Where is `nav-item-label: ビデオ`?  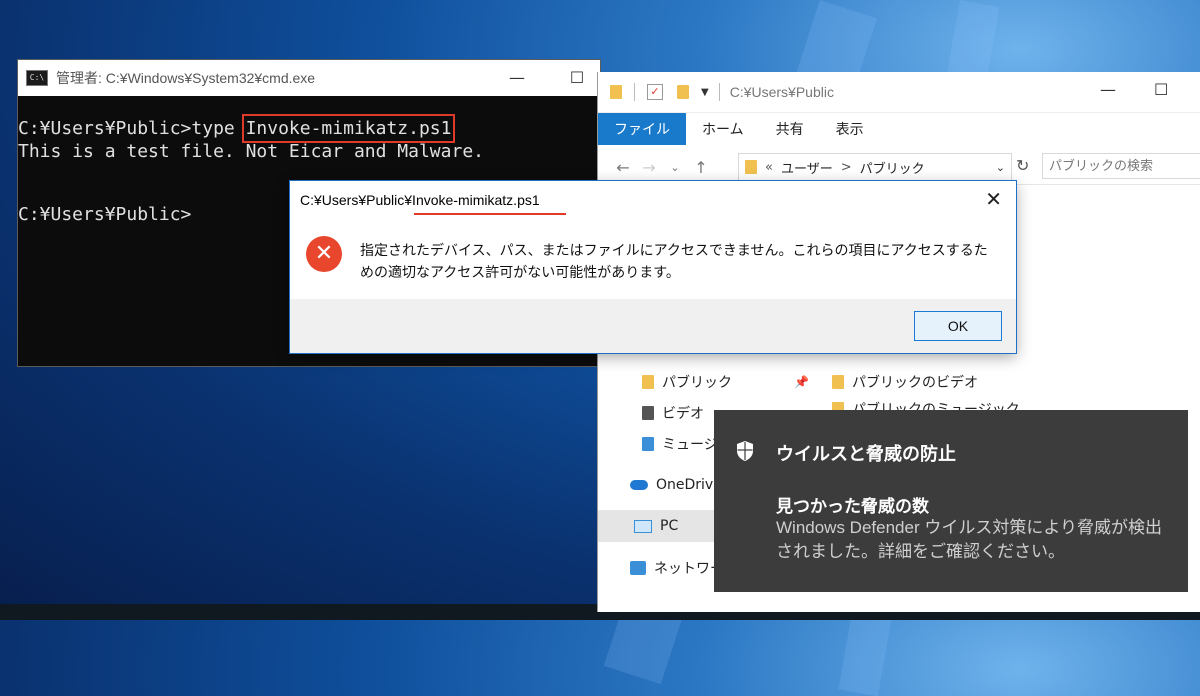
nav-item-label: ビデオ is located at coordinates (683, 414).